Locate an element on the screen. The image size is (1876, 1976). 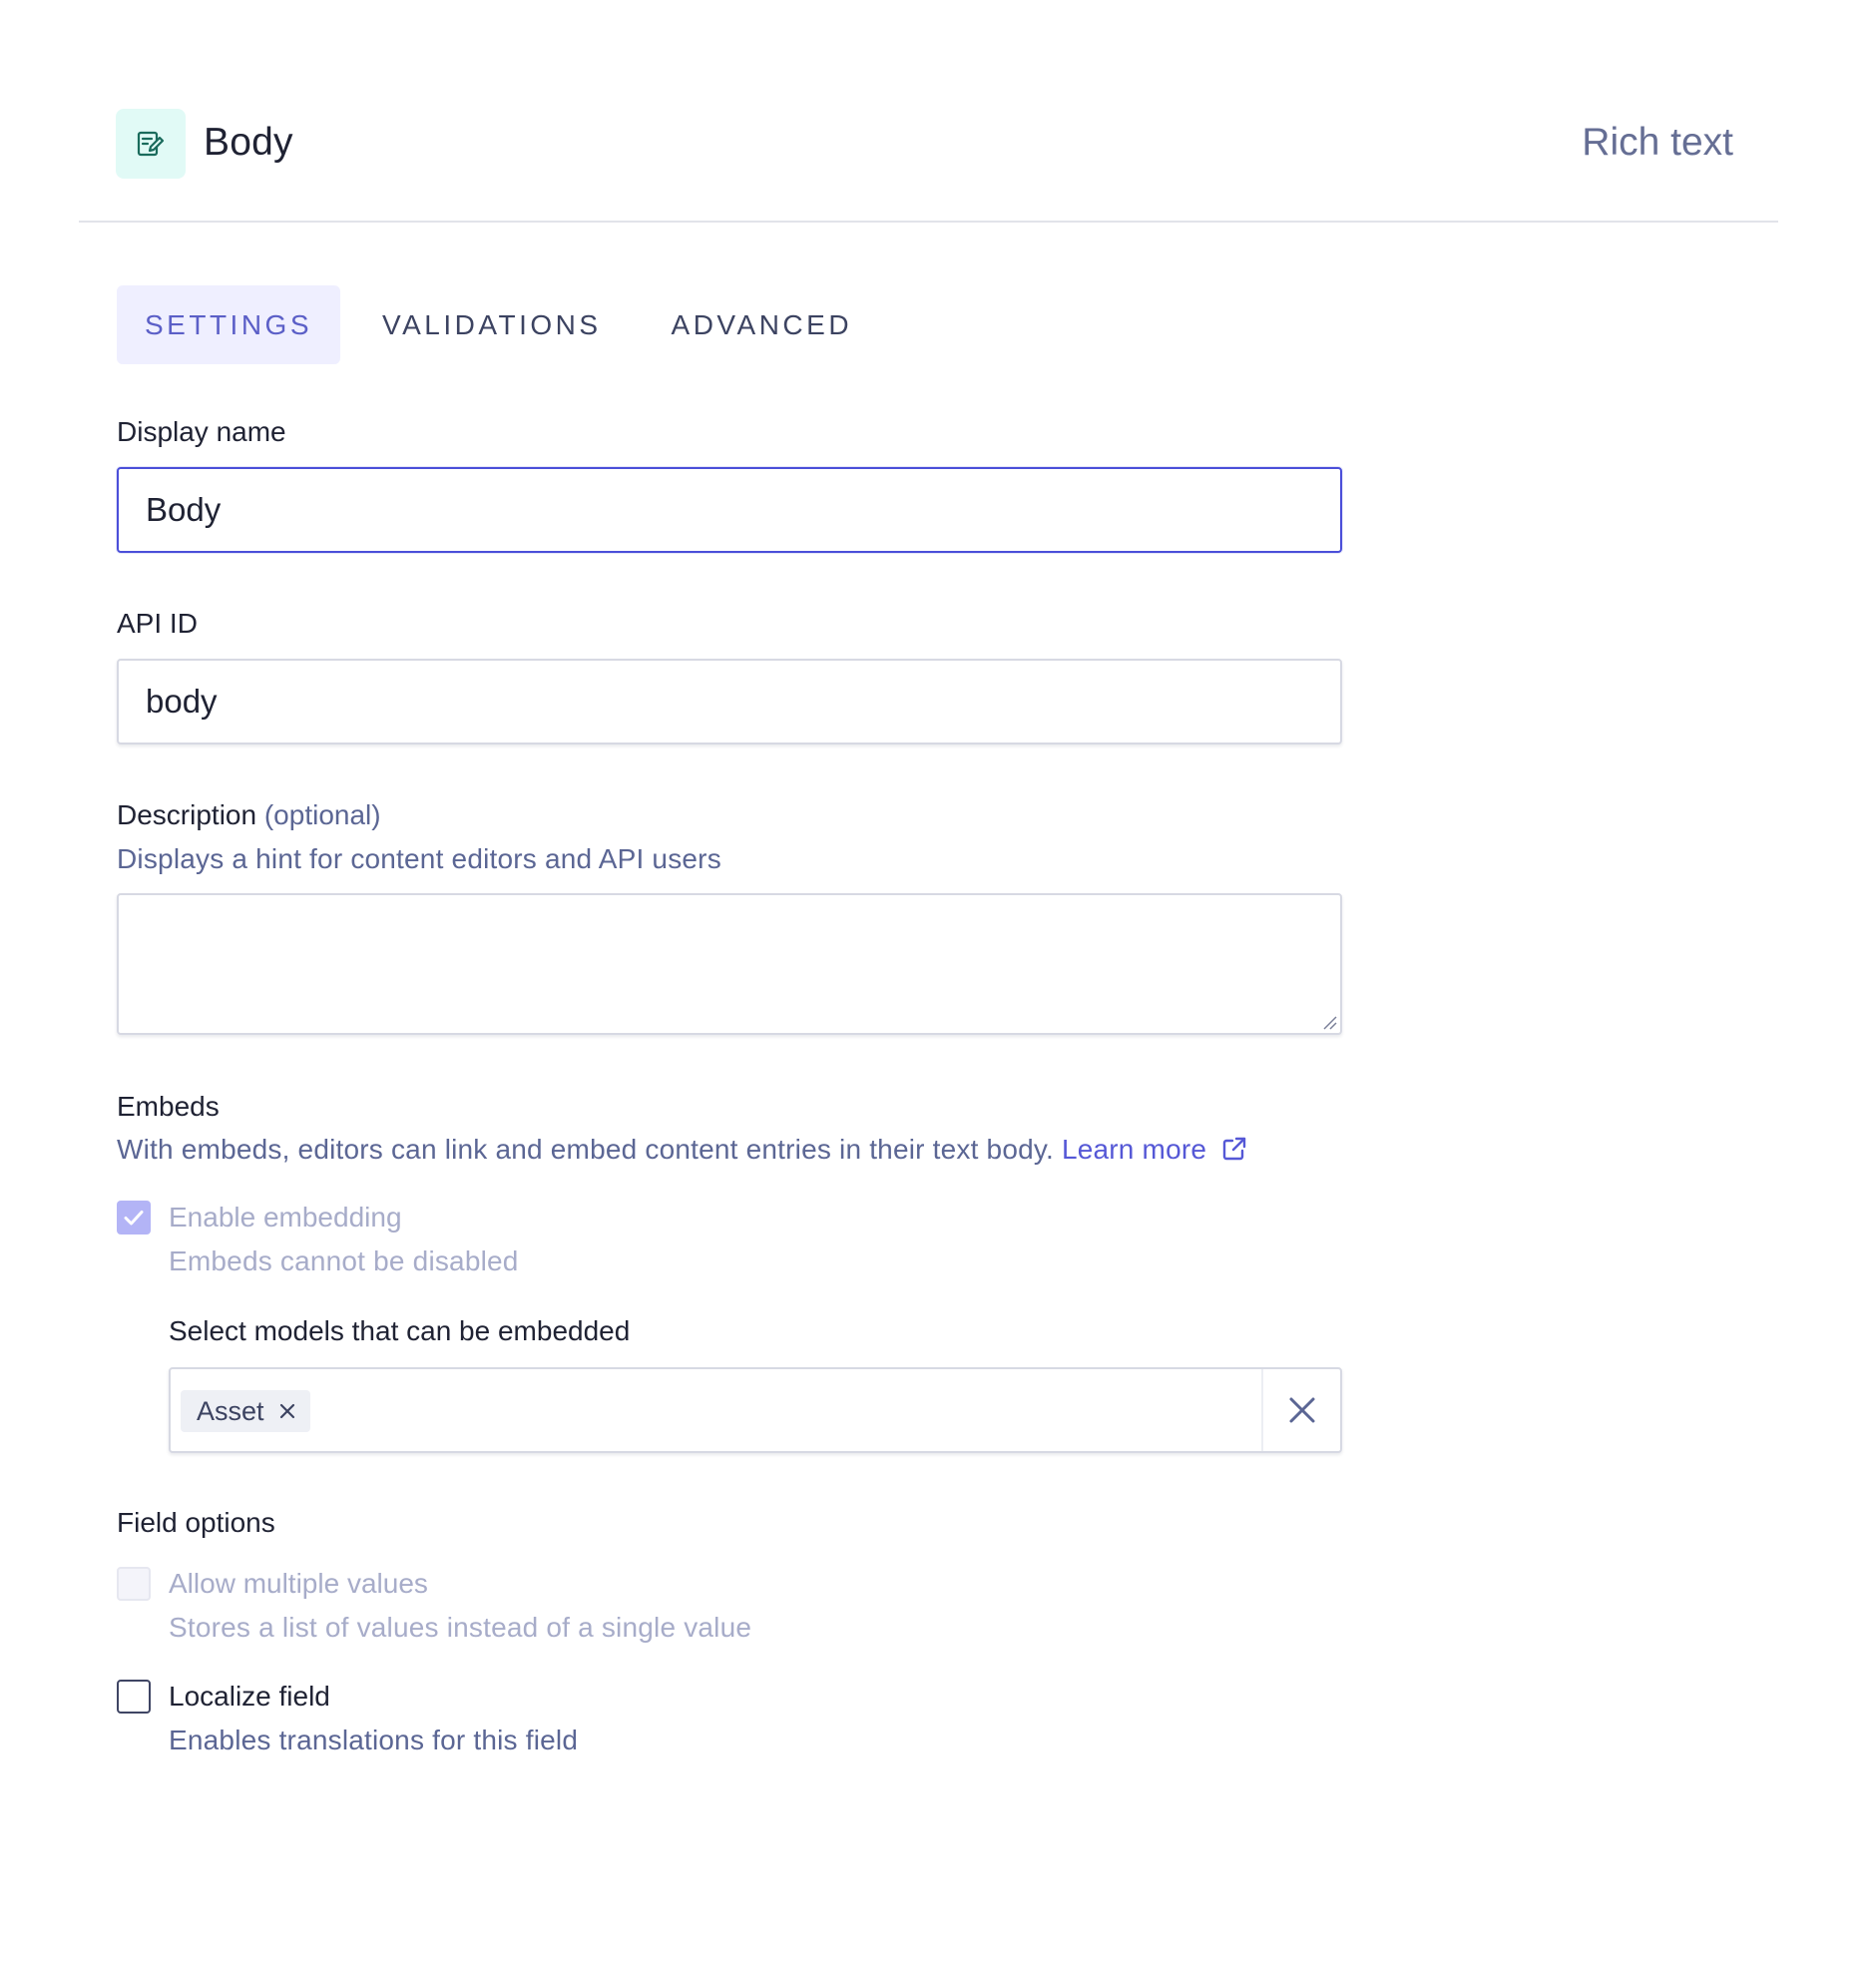
enable-embedding-sub: Embeds cannot be disabled is located at coordinates (344, 1261).